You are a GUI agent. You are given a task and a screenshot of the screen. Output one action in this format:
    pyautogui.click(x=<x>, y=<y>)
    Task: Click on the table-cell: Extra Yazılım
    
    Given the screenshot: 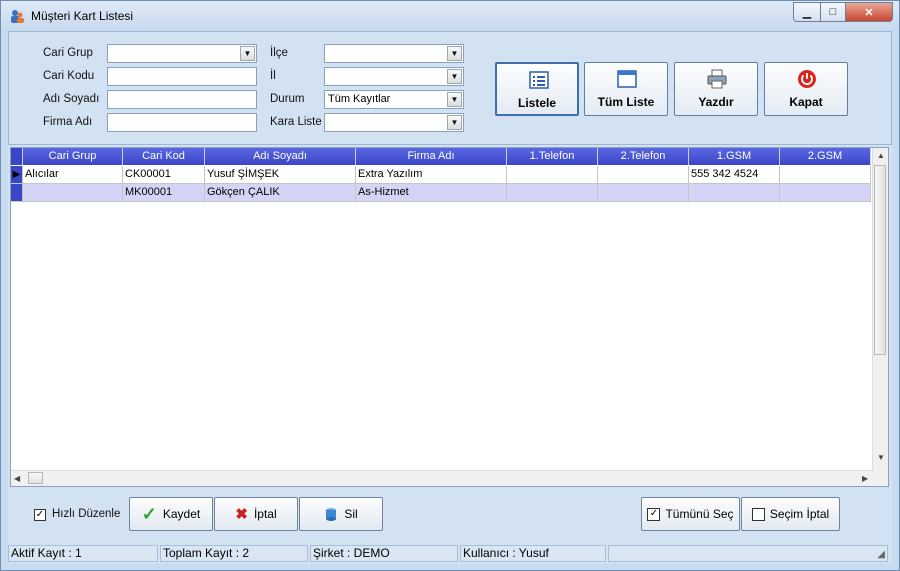 What is the action you would take?
    pyautogui.click(x=431, y=175)
    